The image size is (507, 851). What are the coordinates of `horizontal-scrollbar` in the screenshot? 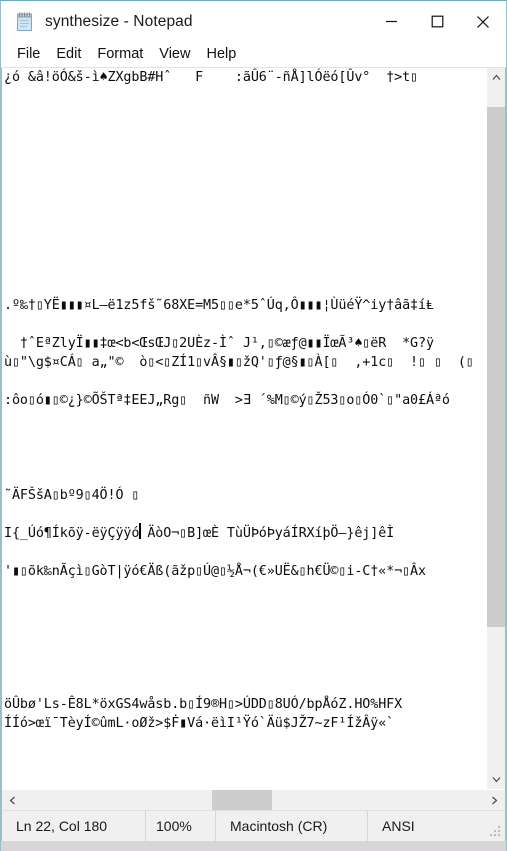 It's located at (253, 799).